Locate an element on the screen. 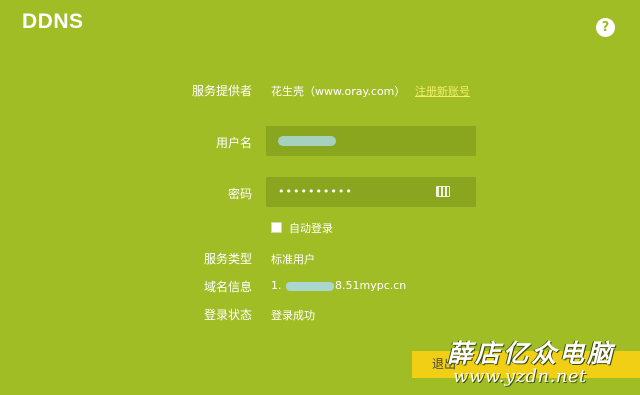 This screenshot has width=640, height=395. register-link: 注册新账号 is located at coordinates (442, 91).